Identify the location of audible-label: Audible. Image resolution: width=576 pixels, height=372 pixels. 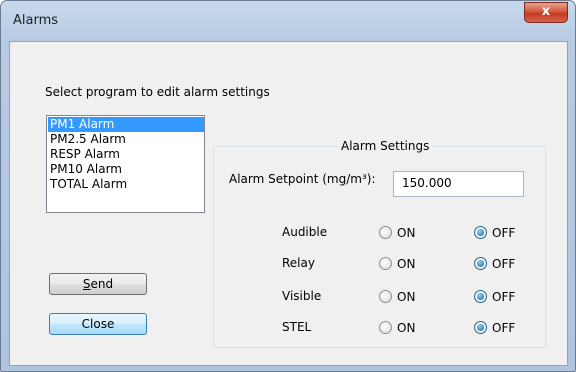
(305, 232).